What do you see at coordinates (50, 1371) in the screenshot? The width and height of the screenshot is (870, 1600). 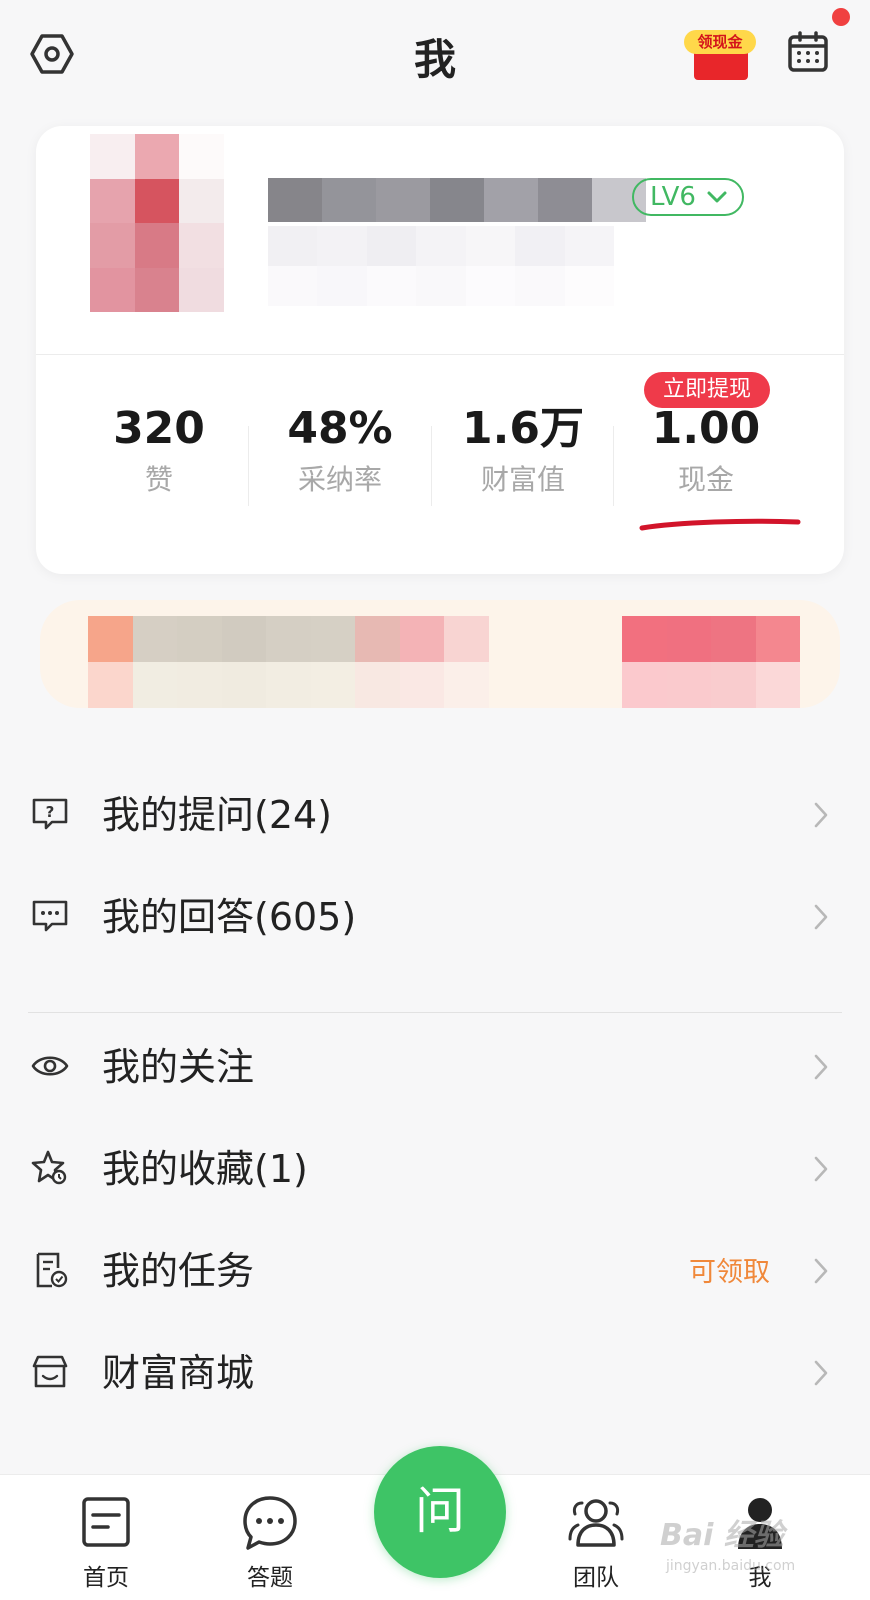 I see `shop-icon` at bounding box center [50, 1371].